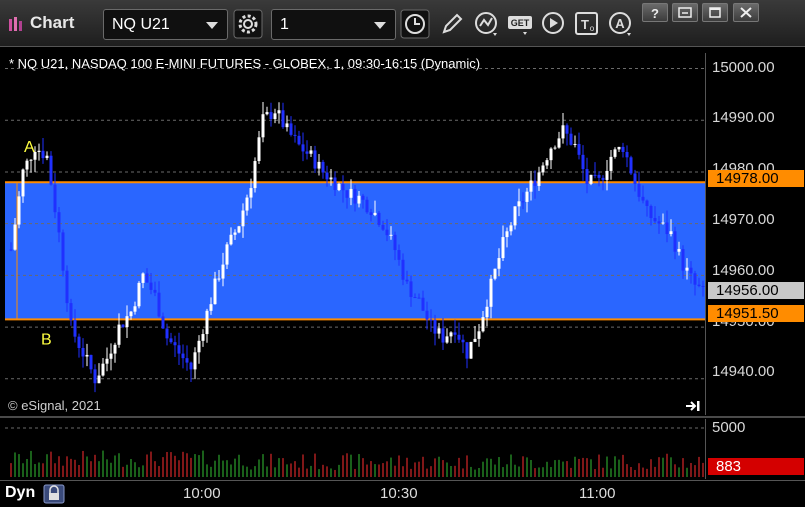 The height and width of the screenshot is (507, 805). I want to click on maximize-button, so click(715, 12).